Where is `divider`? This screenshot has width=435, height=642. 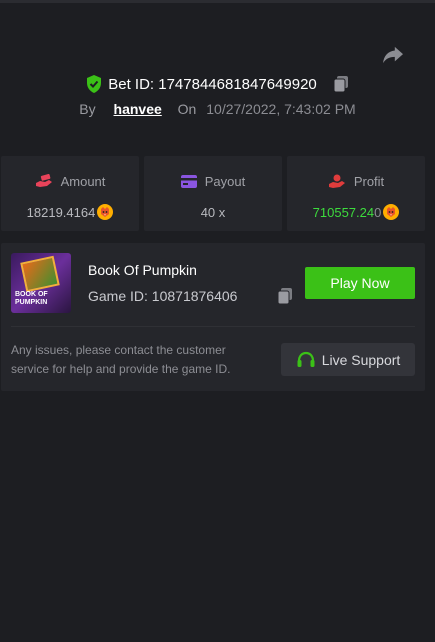 divider is located at coordinates (213, 326).